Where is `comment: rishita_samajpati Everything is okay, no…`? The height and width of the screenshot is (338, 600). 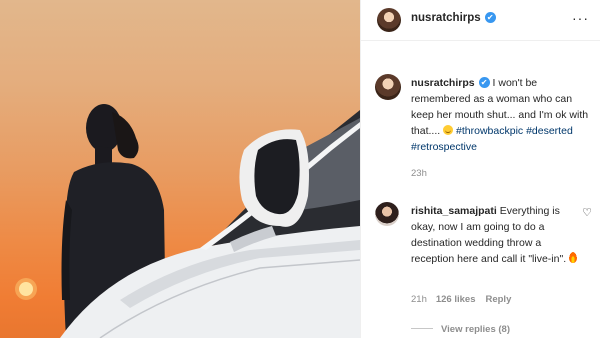
comment: rishita_samajpati Everything is okay, no… is located at coordinates (496, 235).